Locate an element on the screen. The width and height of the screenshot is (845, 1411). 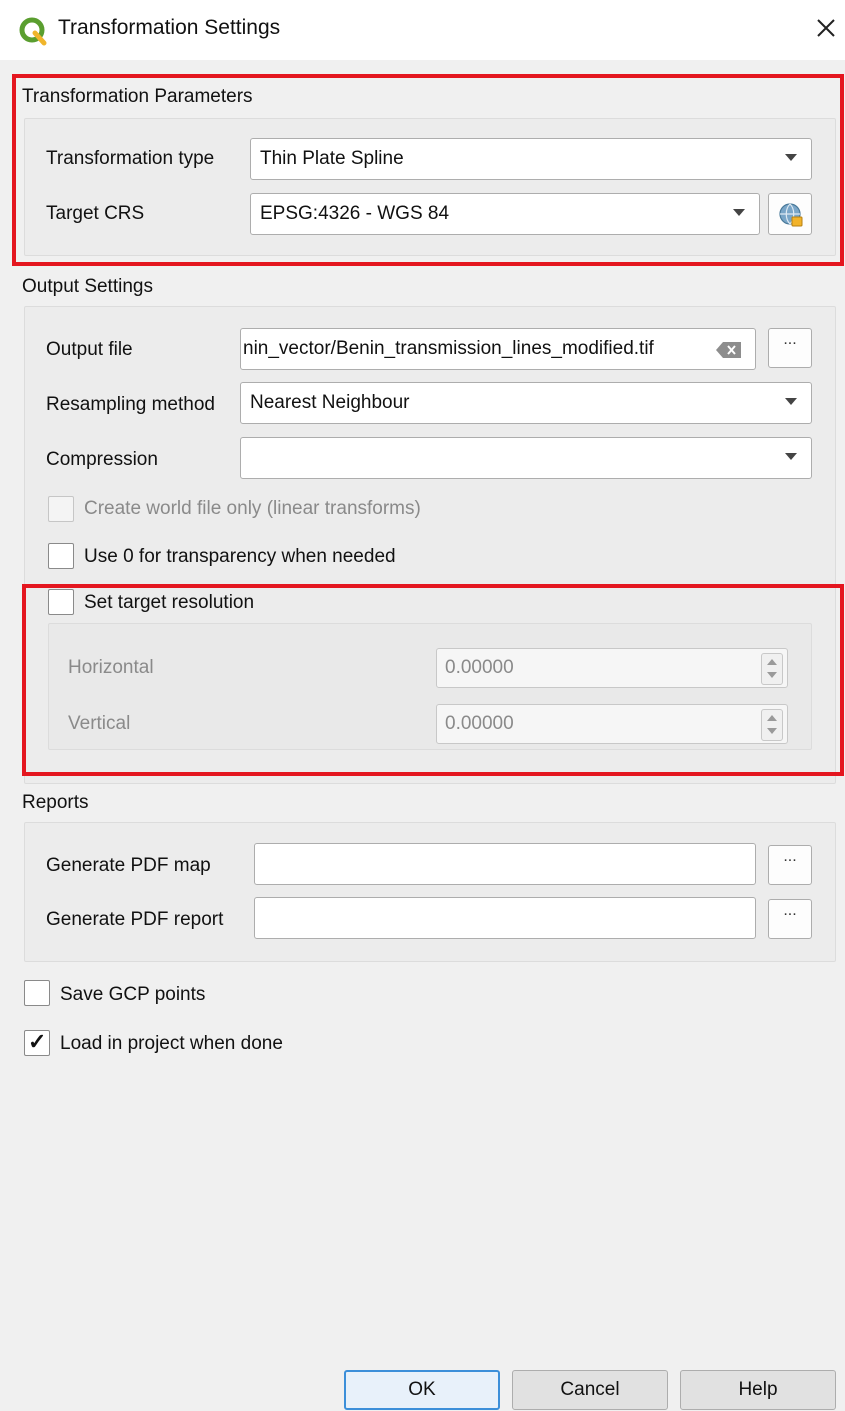
target-resolution-label: Set target resolution is located at coordinates (169, 602).